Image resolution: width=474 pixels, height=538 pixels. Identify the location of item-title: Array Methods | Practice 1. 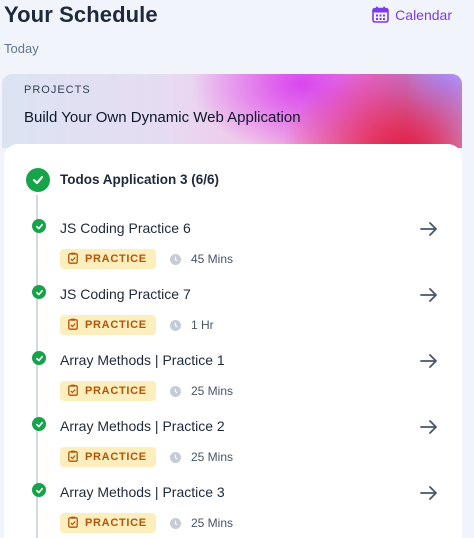
(142, 360).